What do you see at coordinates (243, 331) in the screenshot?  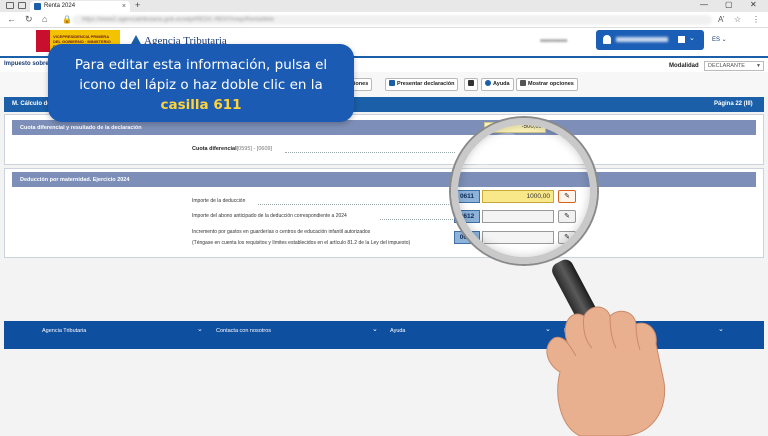 I see `footer-contacta: Contacta con nosotros` at bounding box center [243, 331].